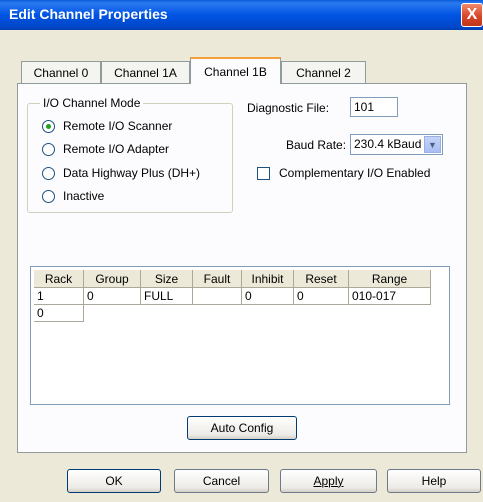 The image size is (483, 502). I want to click on column-header-reset: Reset, so click(321, 279).